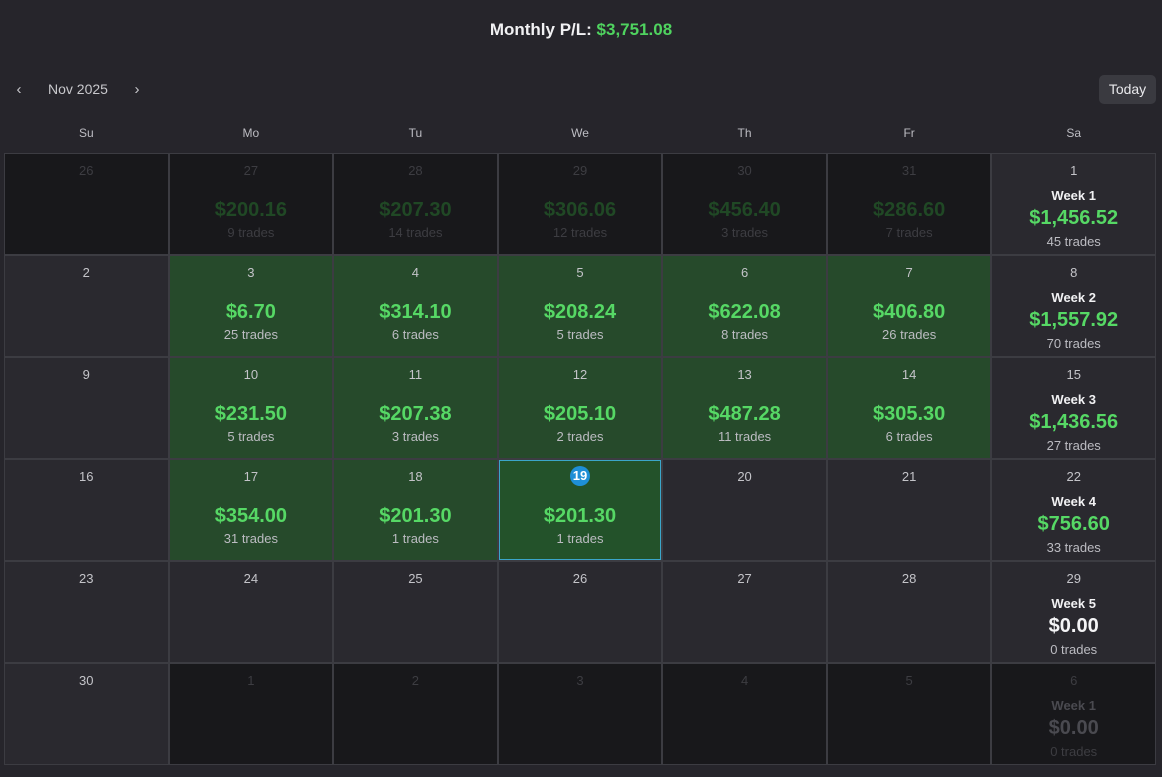 This screenshot has width=1162, height=777. What do you see at coordinates (415, 312) in the screenshot?
I see `day-pl-amount: $314.10` at bounding box center [415, 312].